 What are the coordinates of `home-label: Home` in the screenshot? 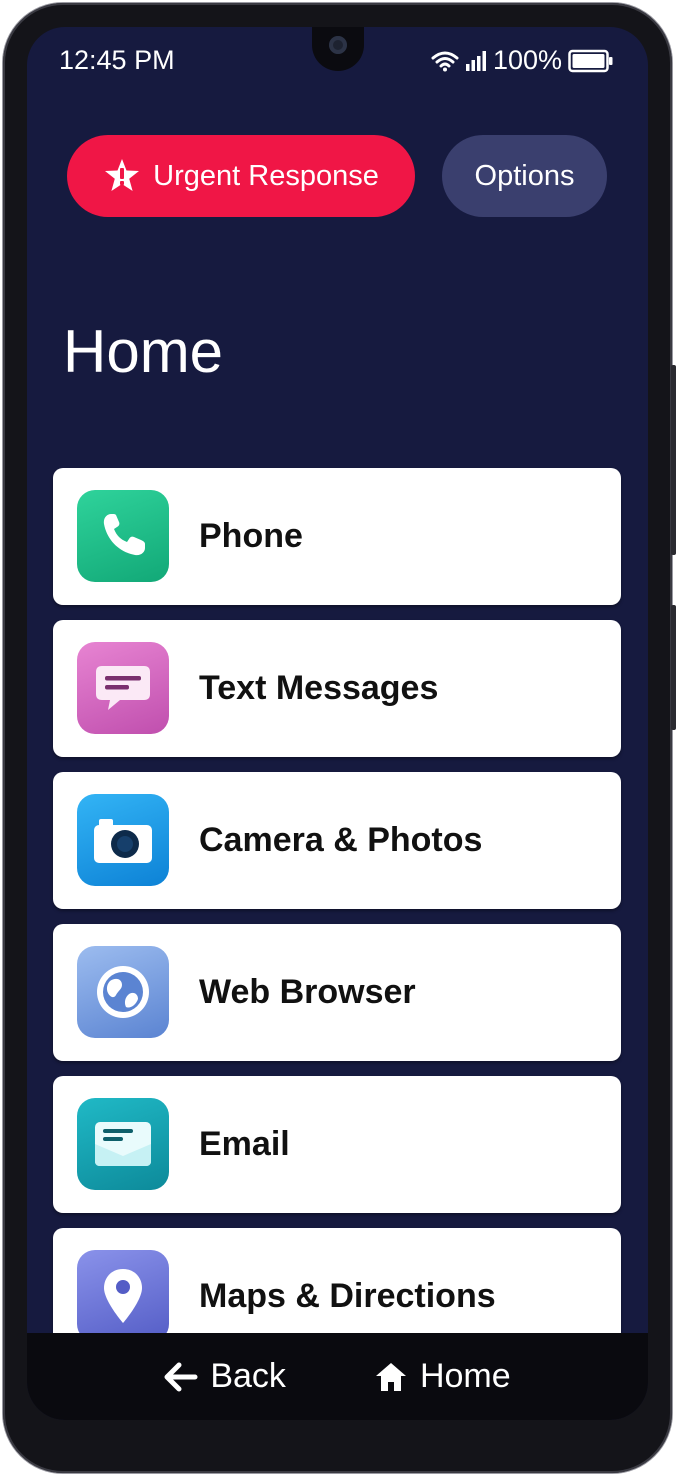 It's located at (465, 1376).